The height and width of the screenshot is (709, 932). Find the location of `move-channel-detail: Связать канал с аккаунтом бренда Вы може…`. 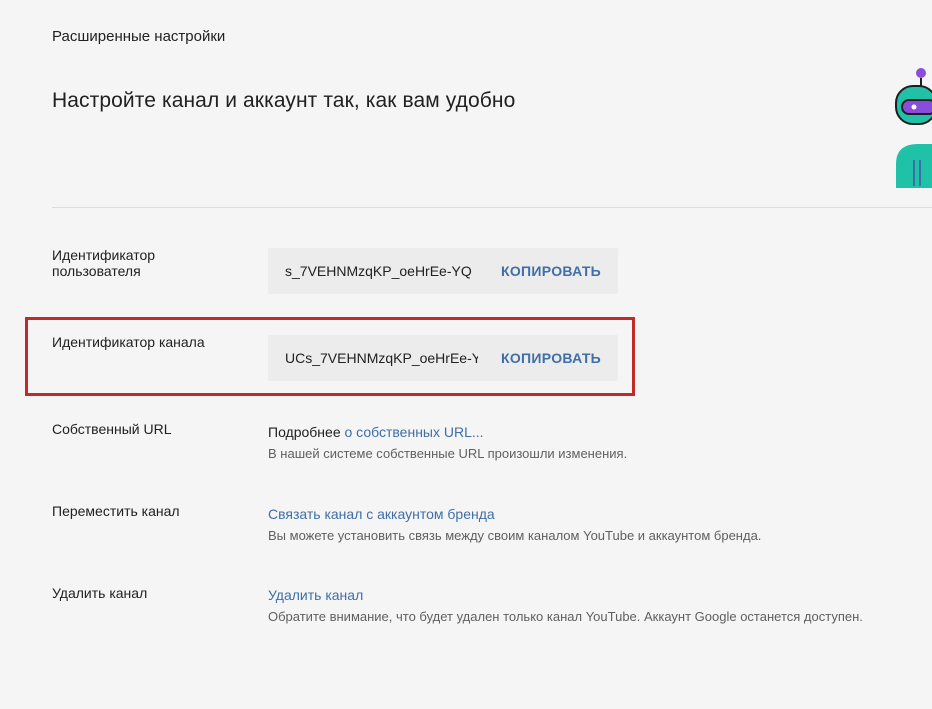

move-channel-detail: Связать канал с аккаунтом бренда Вы може… is located at coordinates (514, 525).